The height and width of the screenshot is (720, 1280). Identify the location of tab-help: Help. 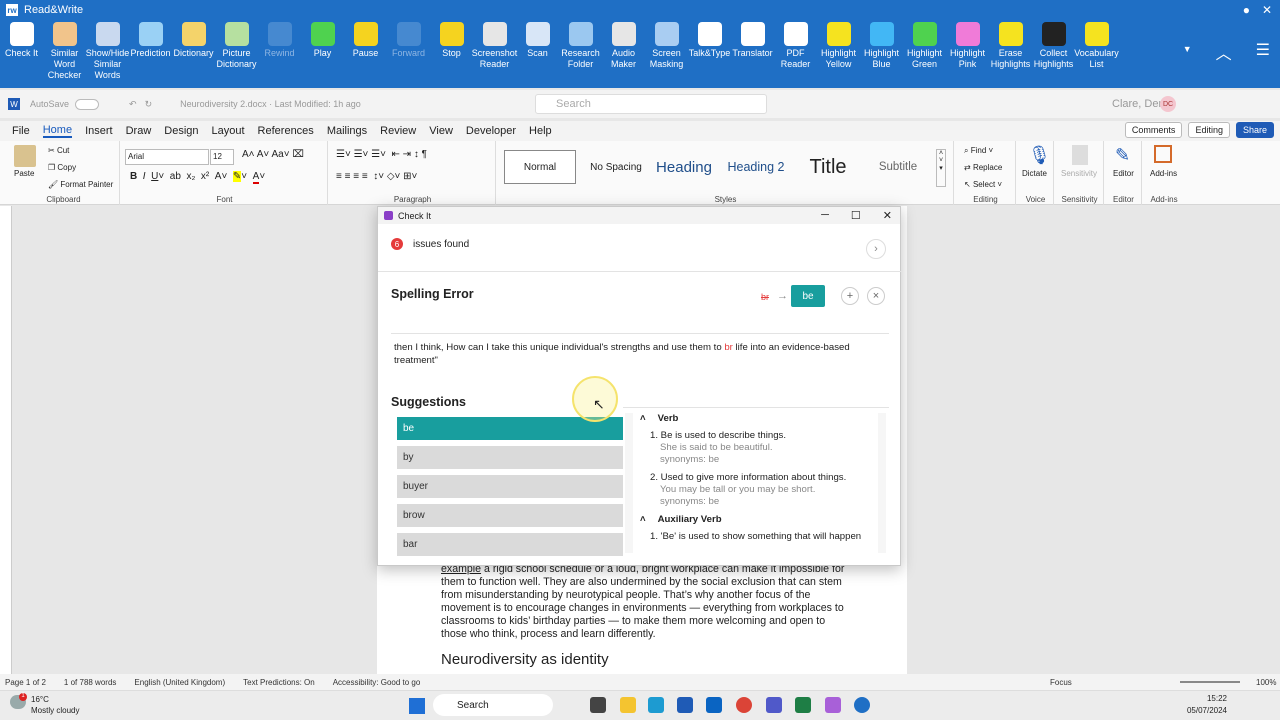
(540, 131).